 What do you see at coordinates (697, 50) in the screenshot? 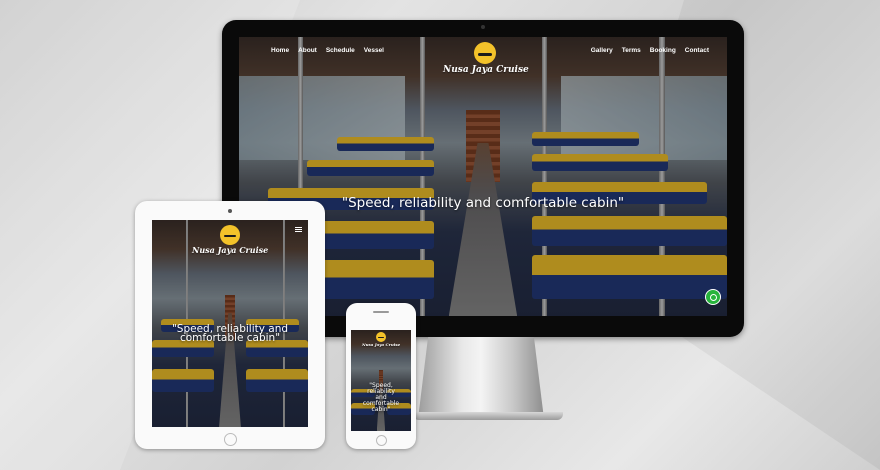
I see `nav-contact: Contact` at bounding box center [697, 50].